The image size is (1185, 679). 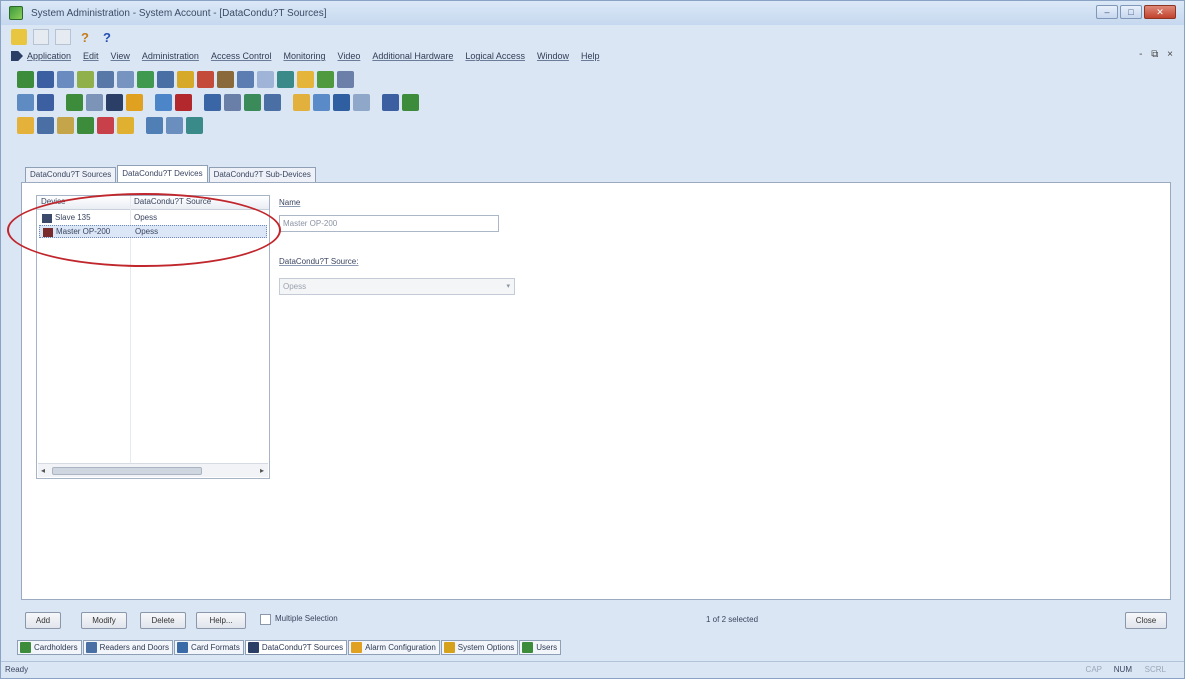 What do you see at coordinates (127, 471) in the screenshot?
I see `scrollbar-thumb` at bounding box center [127, 471].